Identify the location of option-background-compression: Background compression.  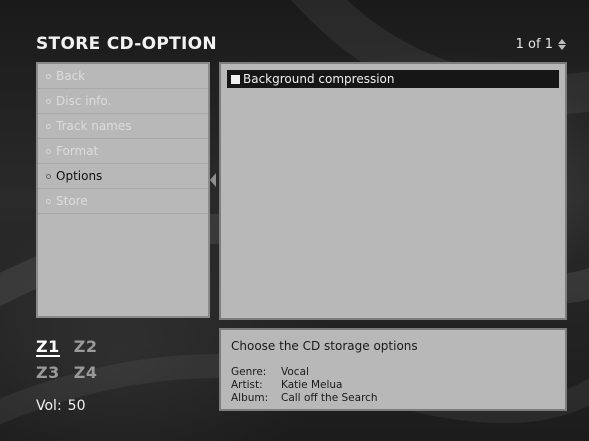
(393, 79).